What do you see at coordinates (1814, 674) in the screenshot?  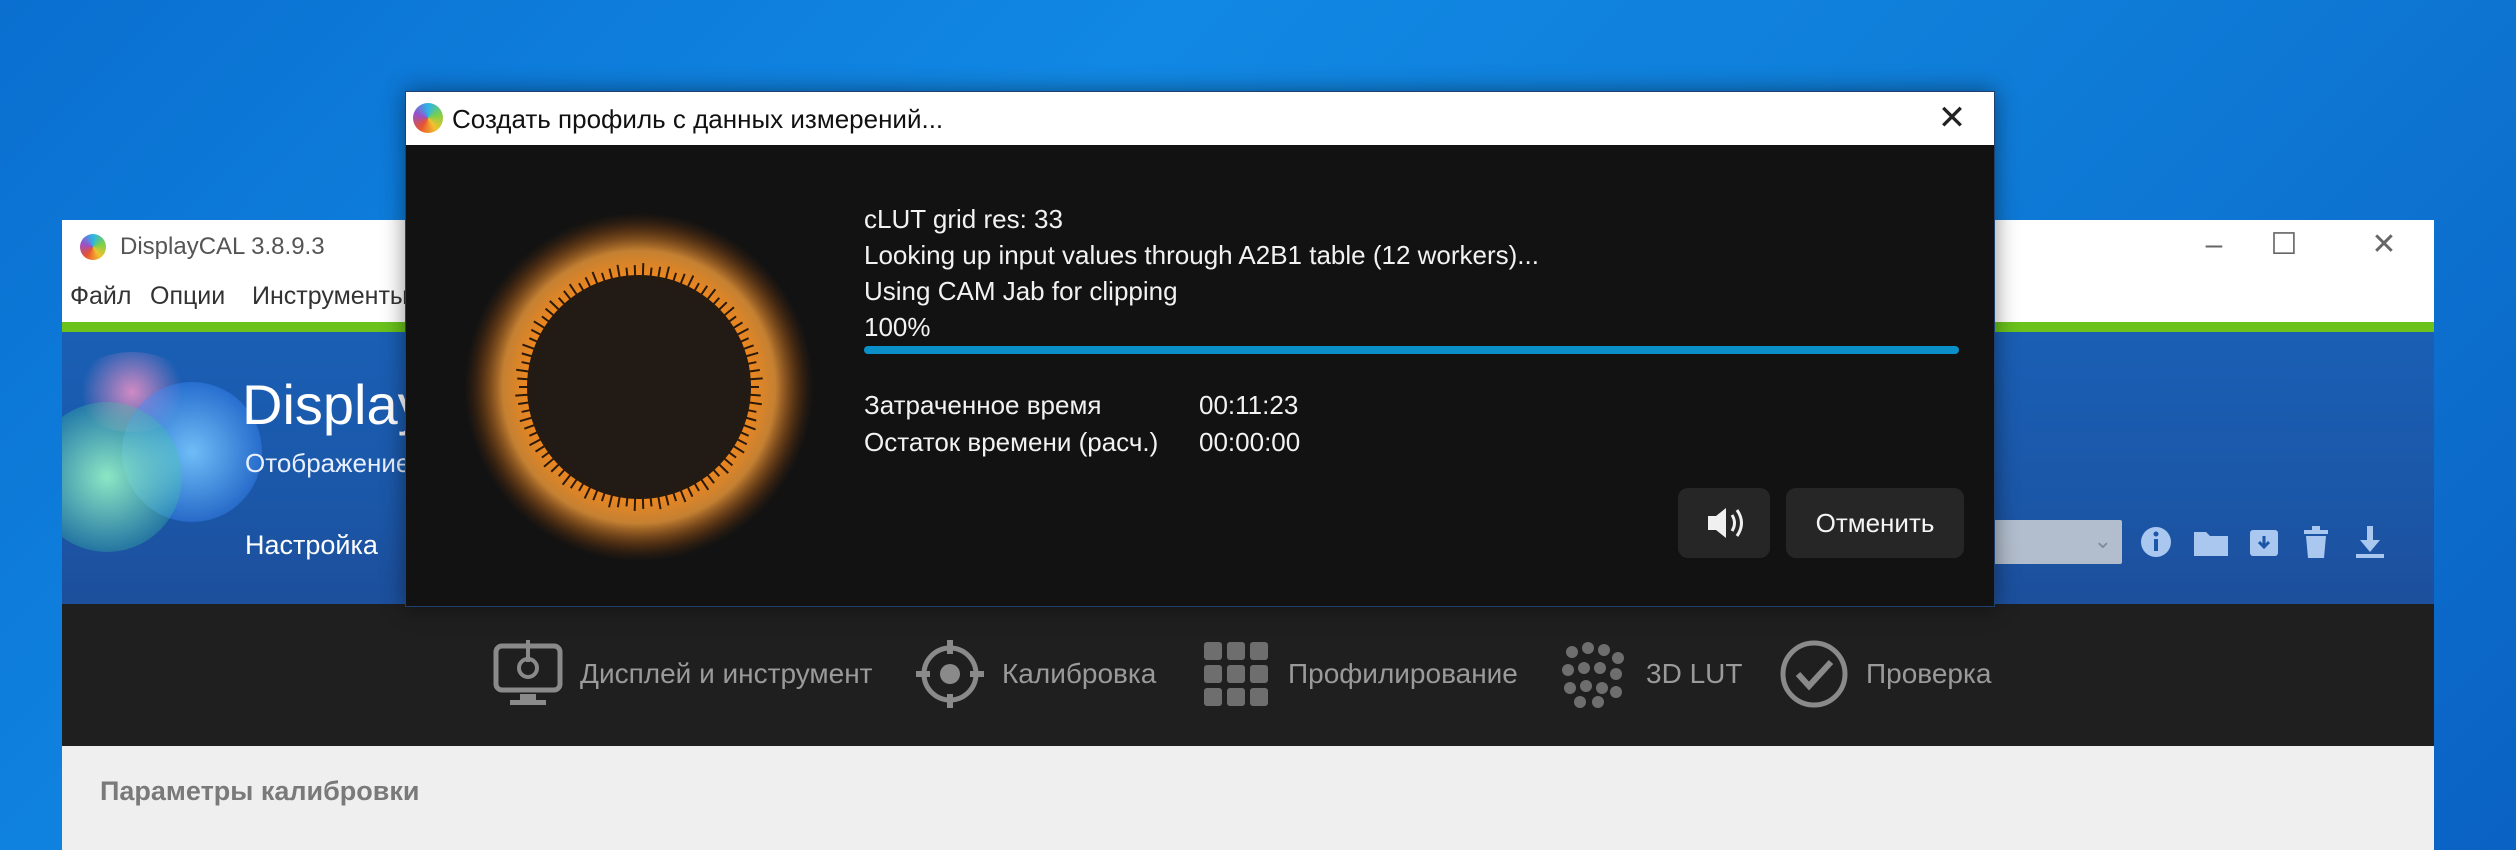 I see `checkmark-icon` at bounding box center [1814, 674].